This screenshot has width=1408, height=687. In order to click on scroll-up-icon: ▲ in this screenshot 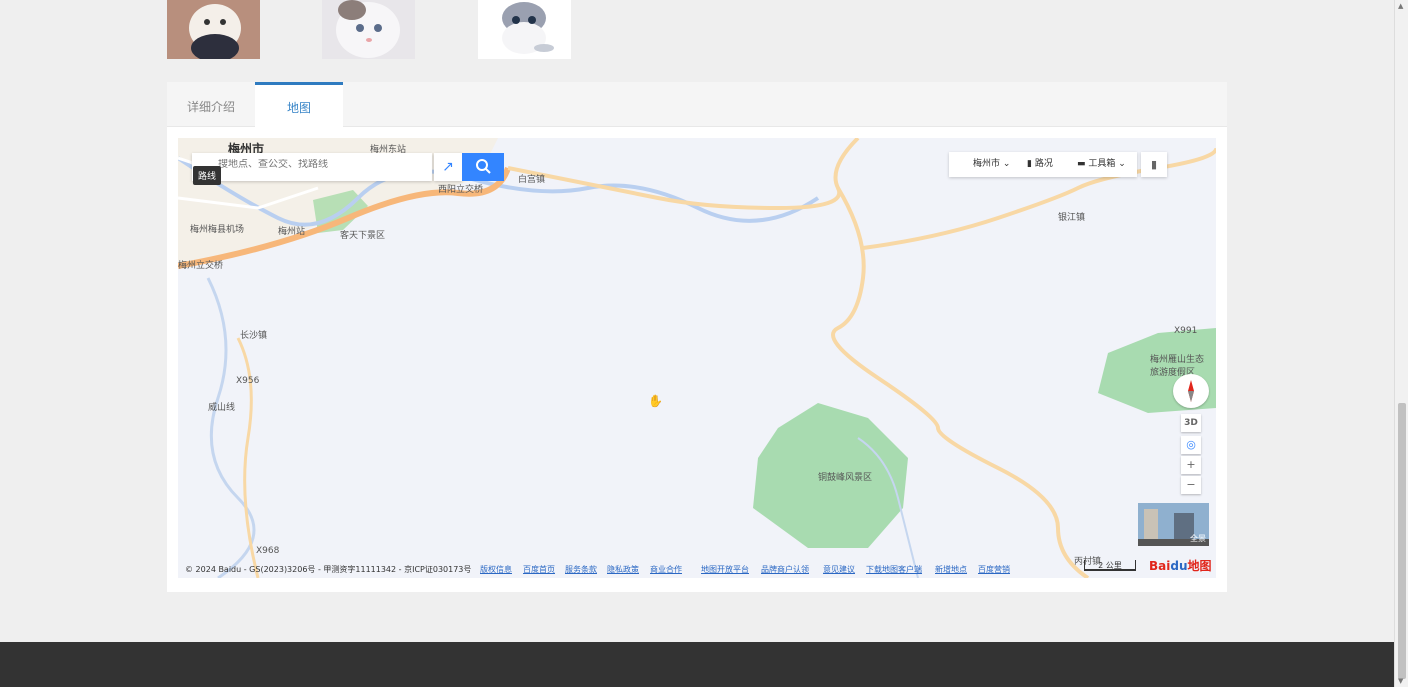, I will do `click(1400, 6)`.